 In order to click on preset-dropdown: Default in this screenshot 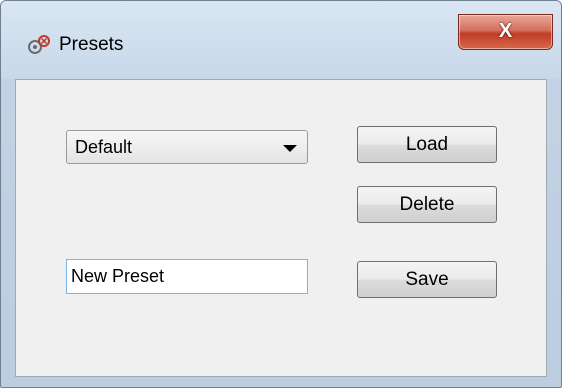, I will do `click(187, 147)`.